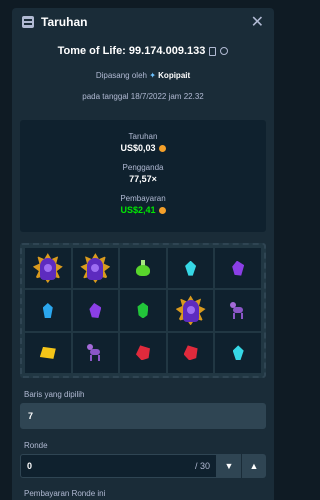 The width and height of the screenshot is (320, 500). What do you see at coordinates (64, 22) in the screenshot?
I see `modal-title: Taruhan` at bounding box center [64, 22].